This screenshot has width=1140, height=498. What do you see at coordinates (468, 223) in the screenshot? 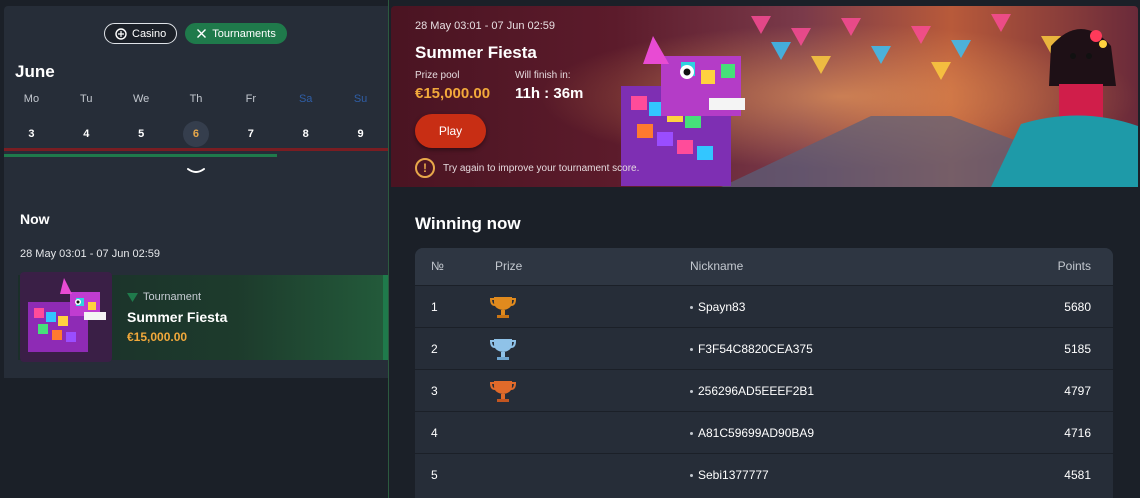
I see `leaderboard-title: Winning now` at bounding box center [468, 223].